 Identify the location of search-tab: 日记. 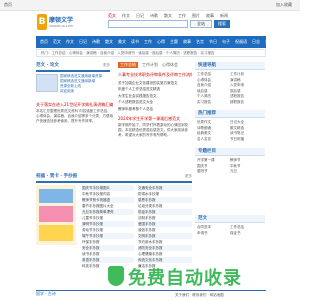
(140, 16).